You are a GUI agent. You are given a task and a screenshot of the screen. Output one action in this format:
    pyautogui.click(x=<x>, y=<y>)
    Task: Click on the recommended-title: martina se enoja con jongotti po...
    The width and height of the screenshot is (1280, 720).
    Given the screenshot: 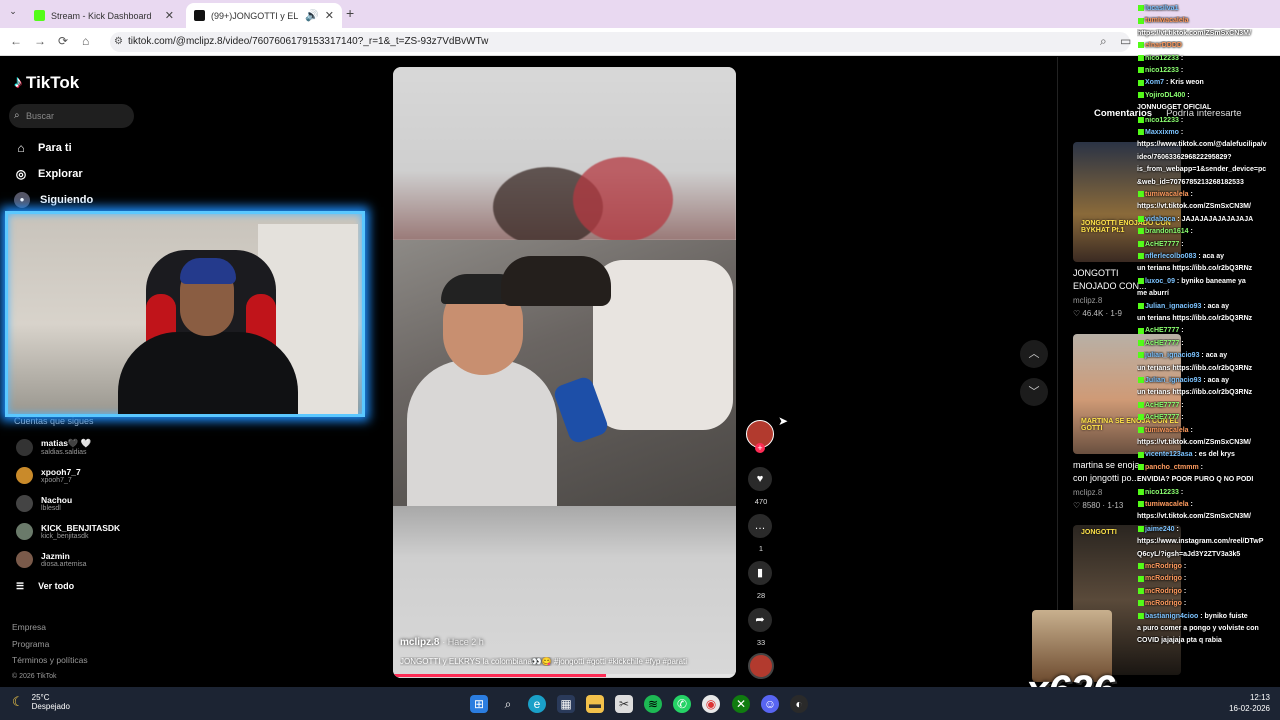 What is the action you would take?
    pyautogui.click(x=1106, y=472)
    